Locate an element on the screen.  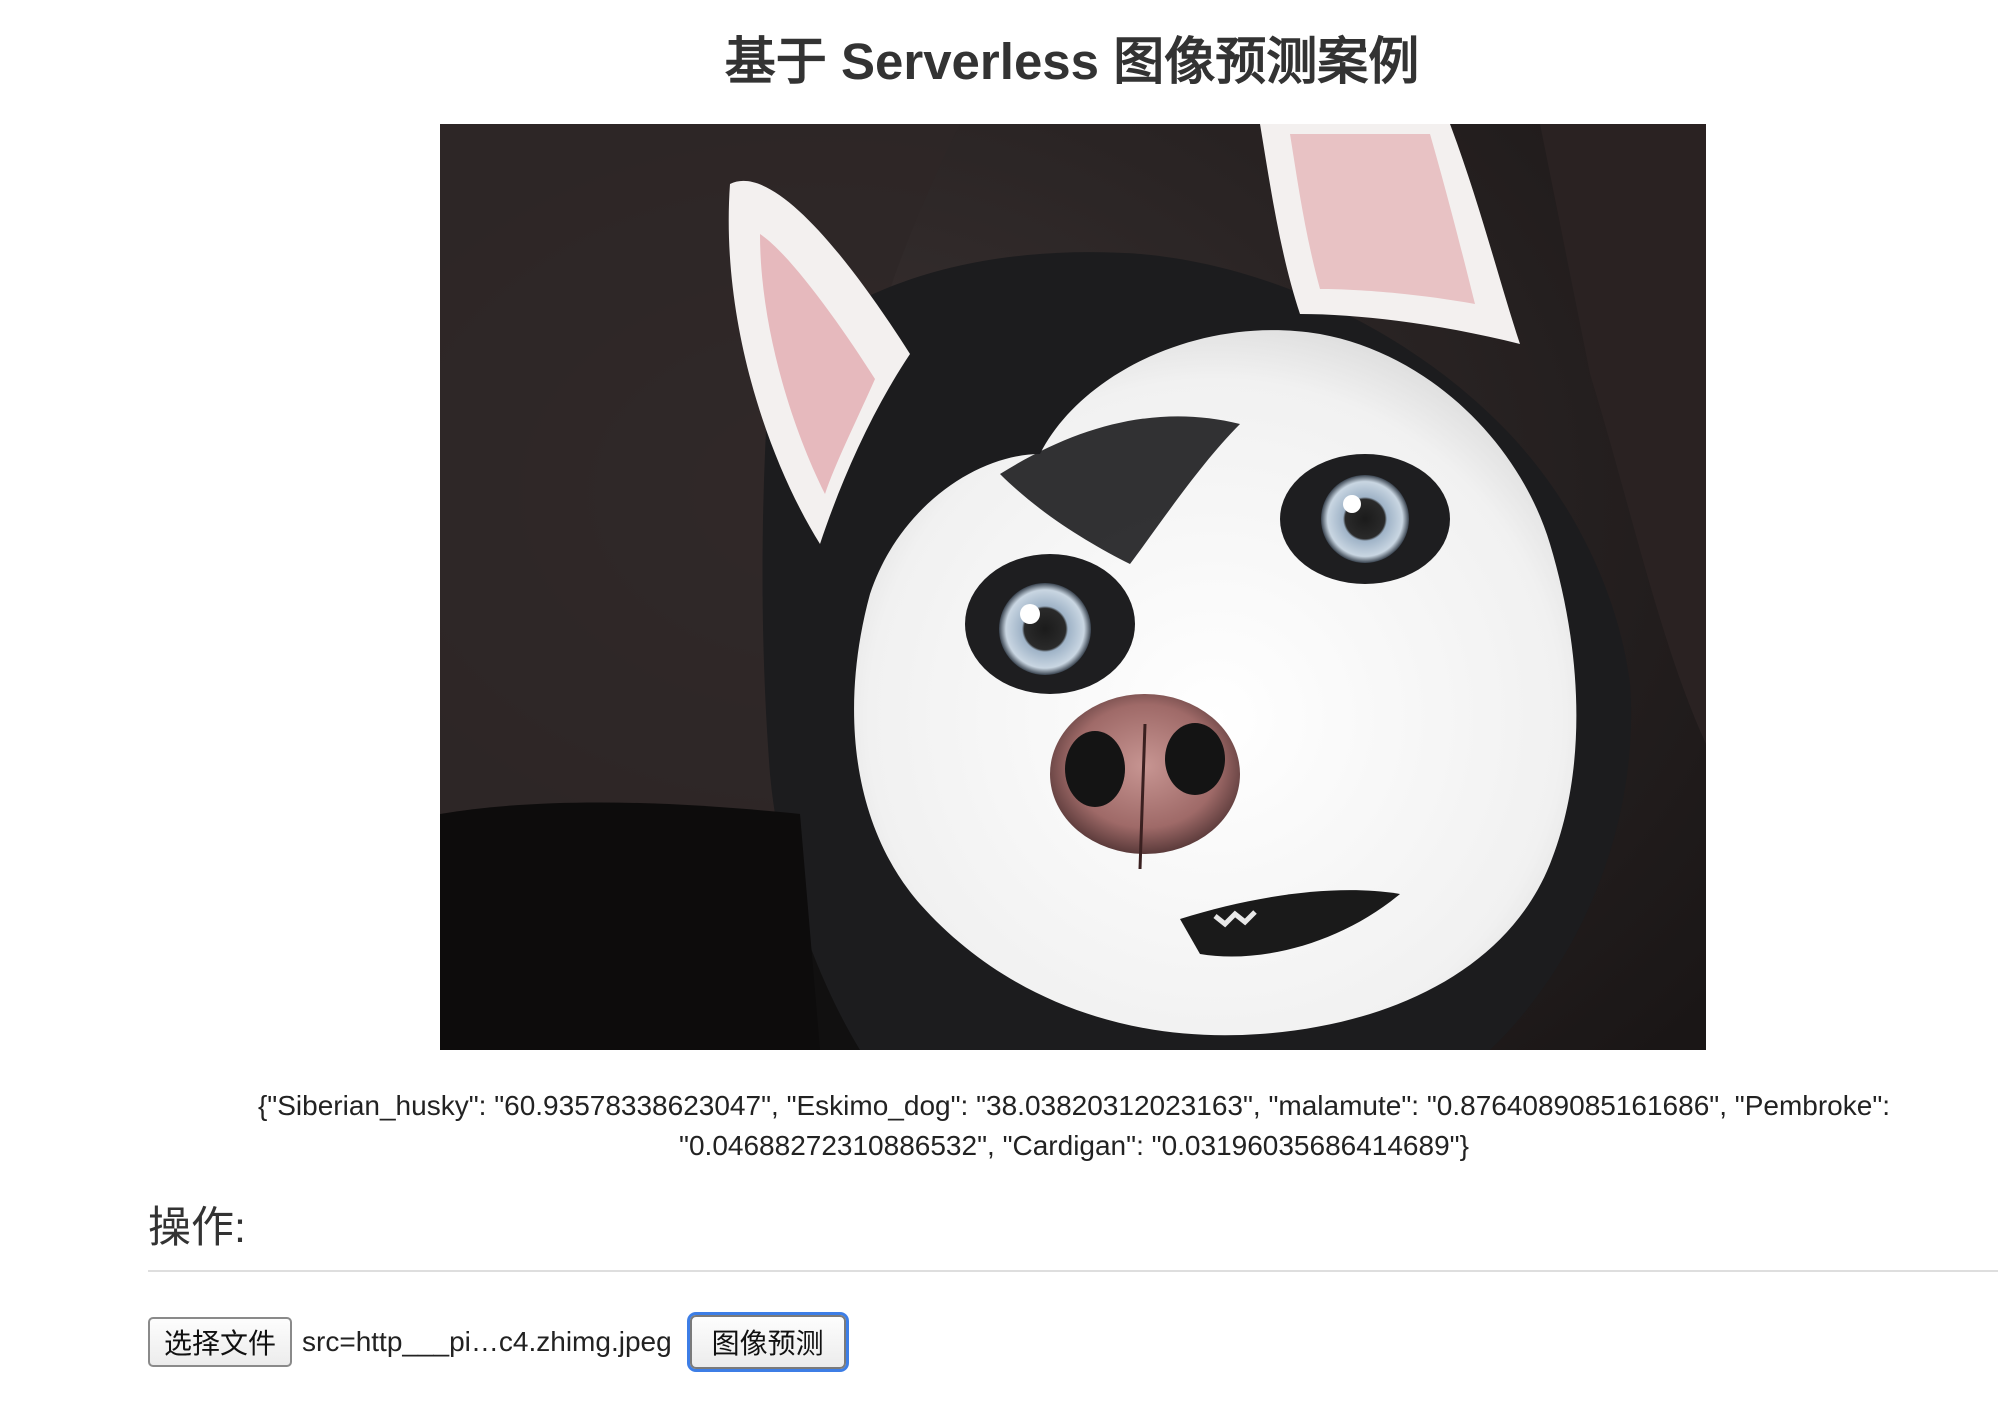
page-title: 基于 Serverless 图像预测案例 is located at coordinates (1072, 61).